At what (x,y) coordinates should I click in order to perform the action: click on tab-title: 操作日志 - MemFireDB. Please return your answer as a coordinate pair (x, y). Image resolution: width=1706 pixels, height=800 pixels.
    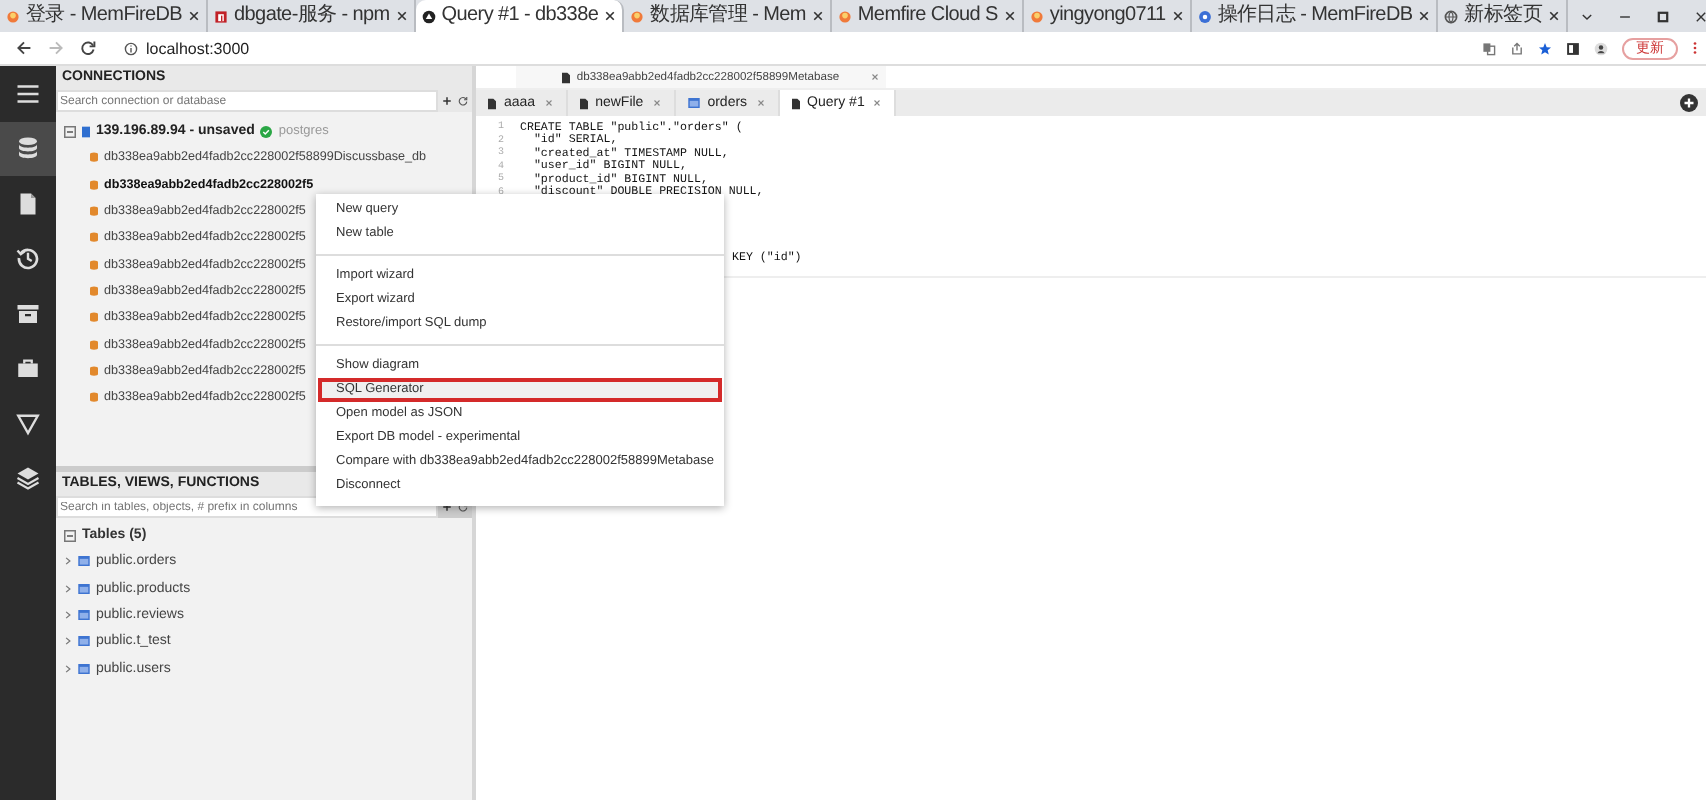
    Looking at the image, I should click on (1315, 15).